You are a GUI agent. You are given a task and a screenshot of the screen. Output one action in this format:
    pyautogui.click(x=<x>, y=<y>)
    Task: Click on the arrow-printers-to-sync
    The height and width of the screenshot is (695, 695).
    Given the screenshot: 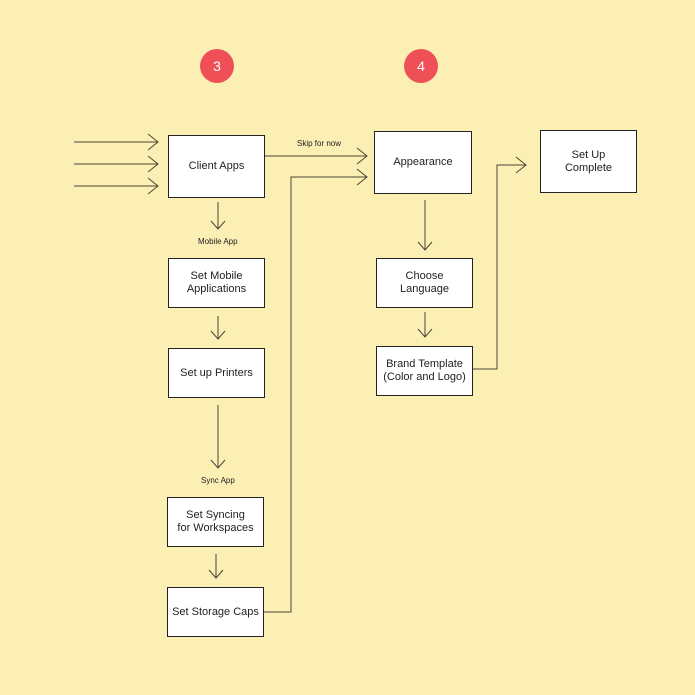 What is the action you would take?
    pyautogui.click(x=218, y=437)
    